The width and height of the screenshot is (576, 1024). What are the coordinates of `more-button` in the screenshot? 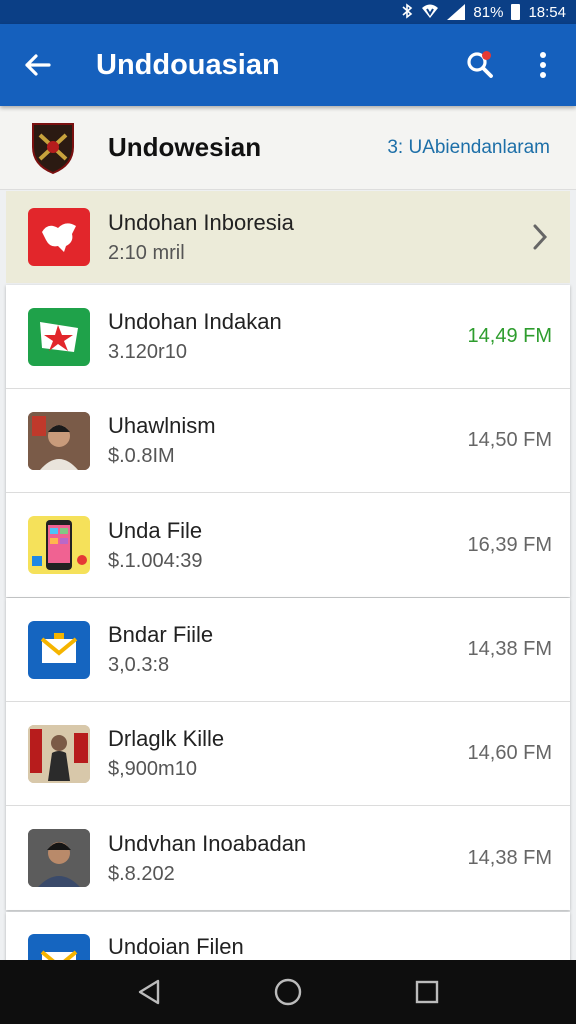 It's located at (543, 65).